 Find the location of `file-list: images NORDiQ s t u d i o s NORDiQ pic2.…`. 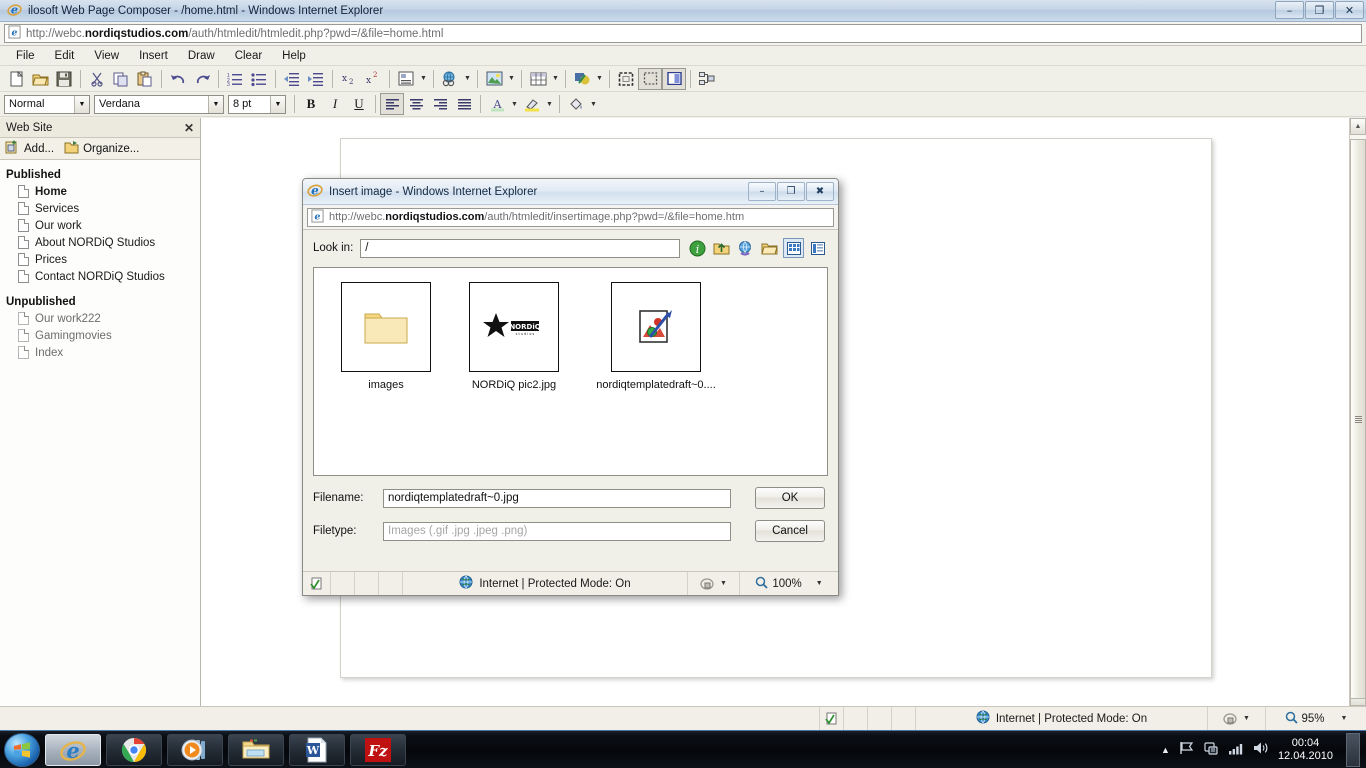

file-list: images NORDiQ s t u d i o s NORDiQ pic2.… is located at coordinates (570, 371).